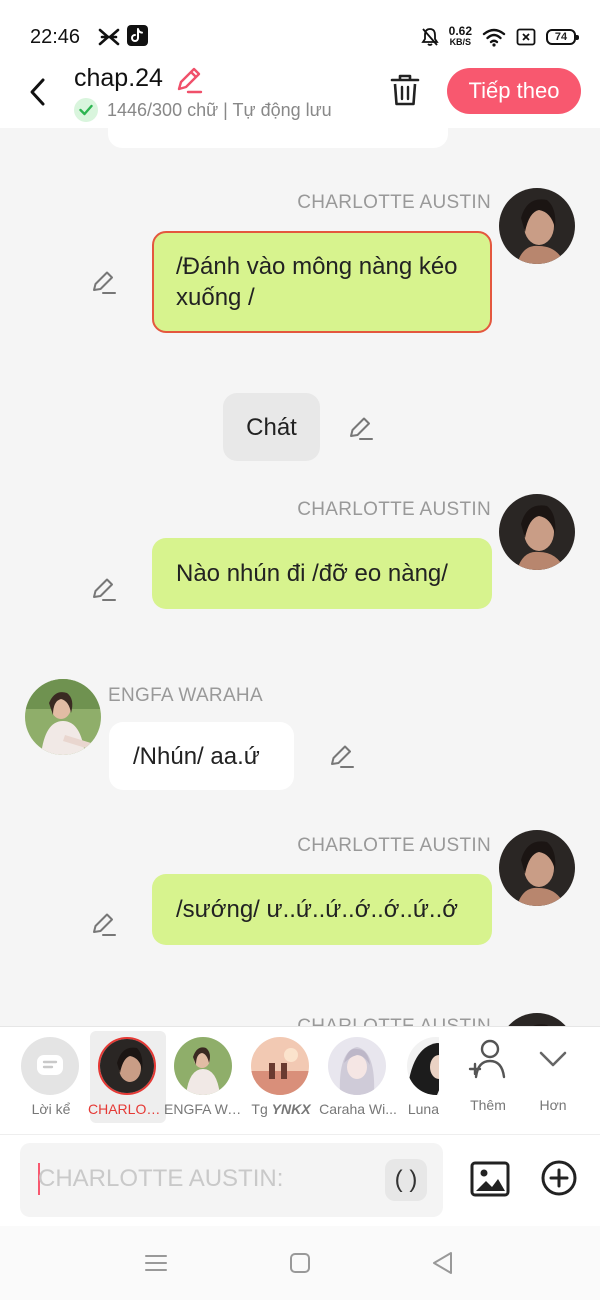 The image size is (600, 1300). I want to click on battery-icon: 74, so click(562, 37).